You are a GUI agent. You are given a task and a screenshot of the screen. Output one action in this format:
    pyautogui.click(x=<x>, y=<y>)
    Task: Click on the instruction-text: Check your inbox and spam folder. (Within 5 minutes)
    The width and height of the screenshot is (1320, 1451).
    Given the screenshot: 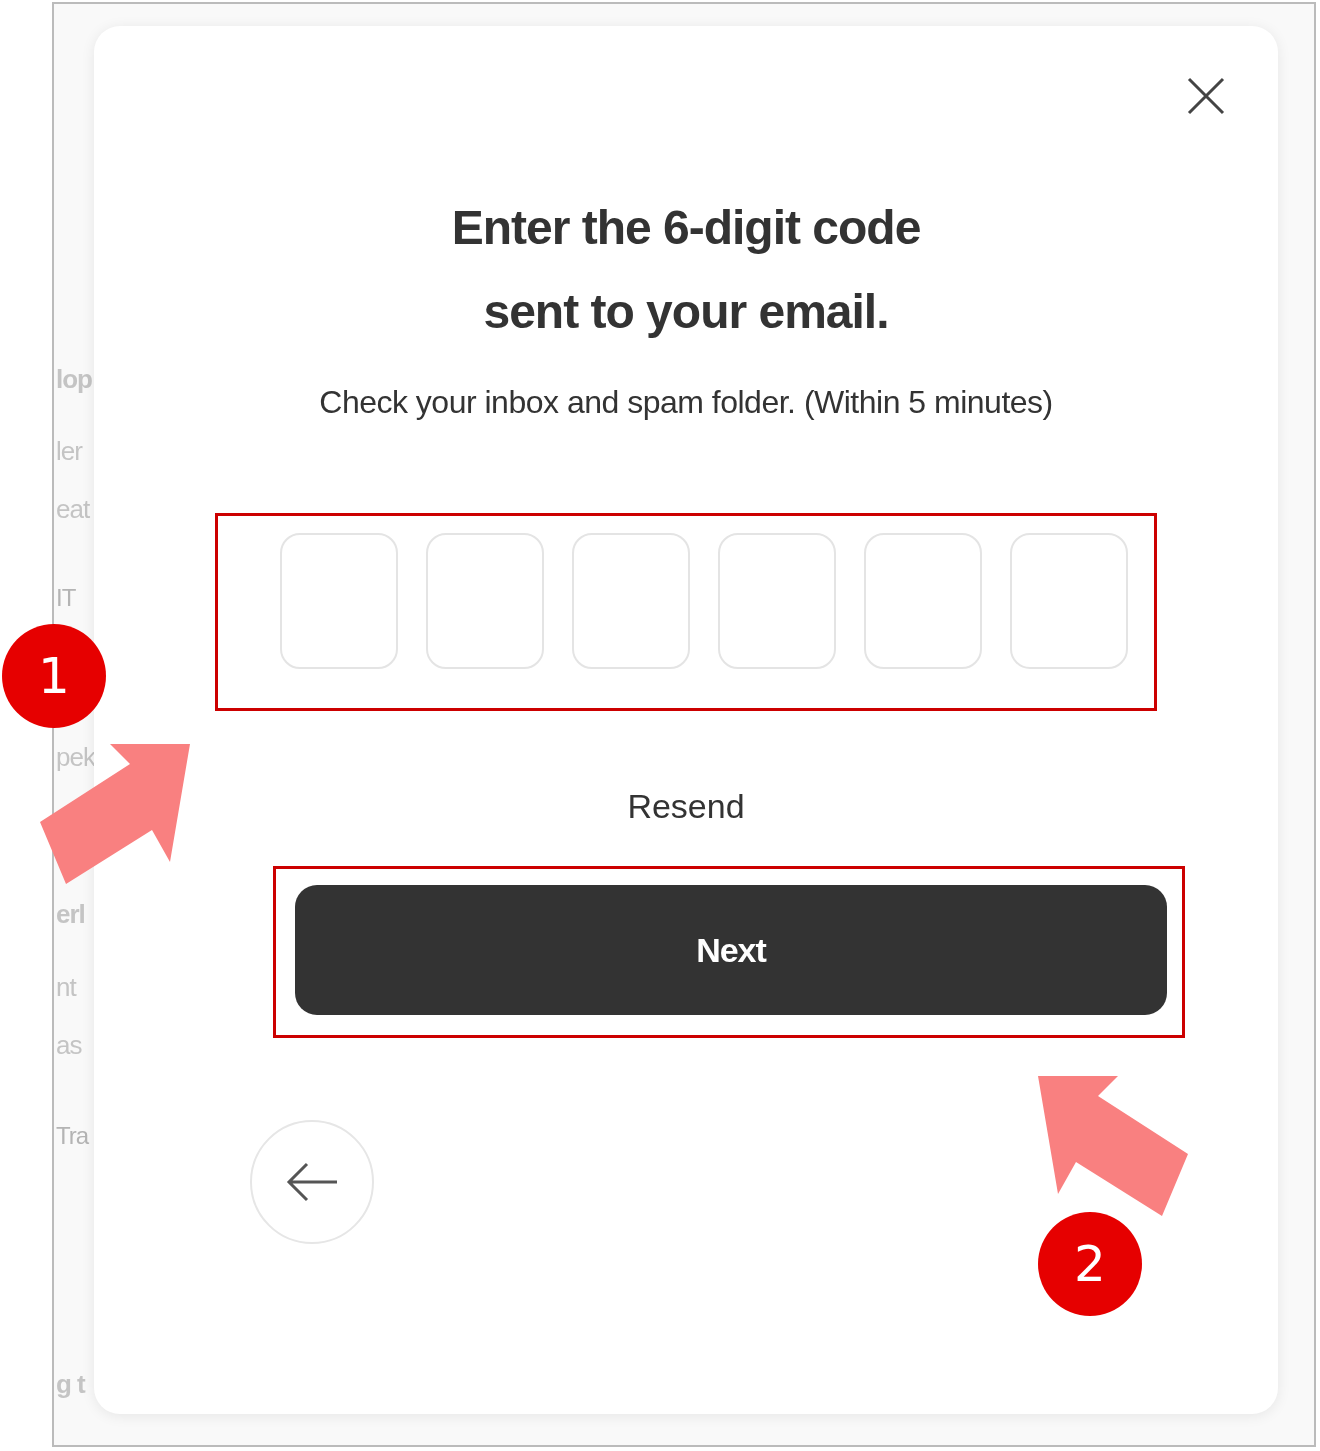 What is the action you would take?
    pyautogui.click(x=686, y=402)
    